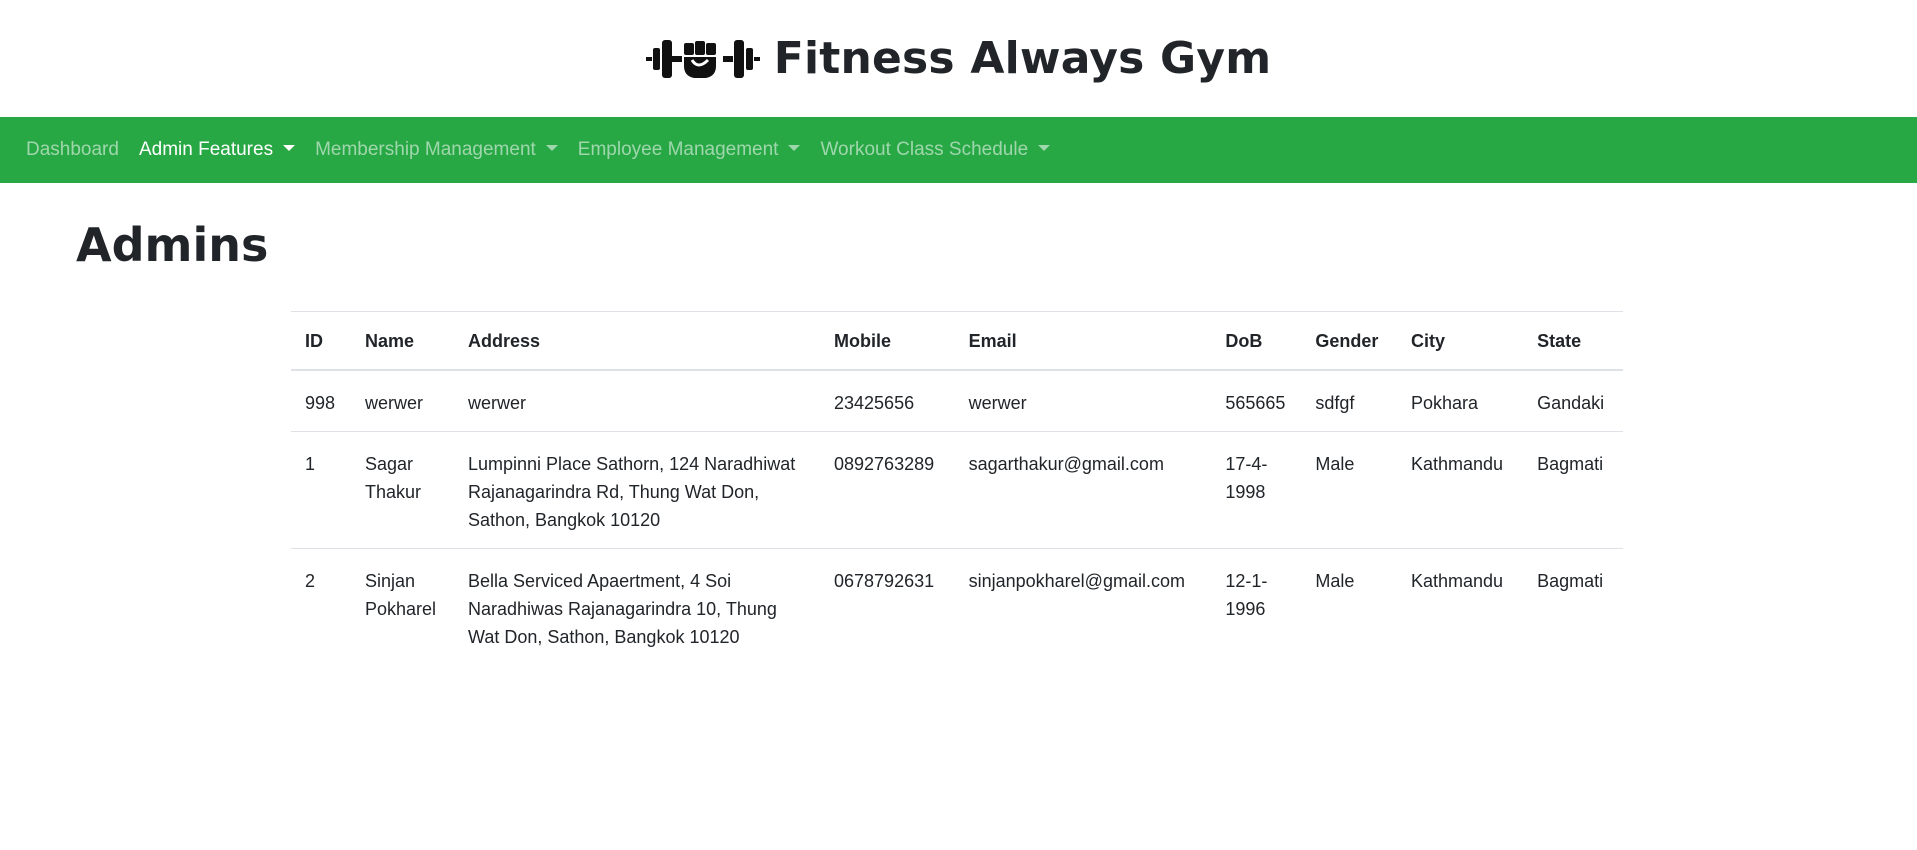 This screenshot has height=850, width=1917. Describe the element at coordinates (394, 403) in the screenshot. I see `cell-name: werwer` at that location.